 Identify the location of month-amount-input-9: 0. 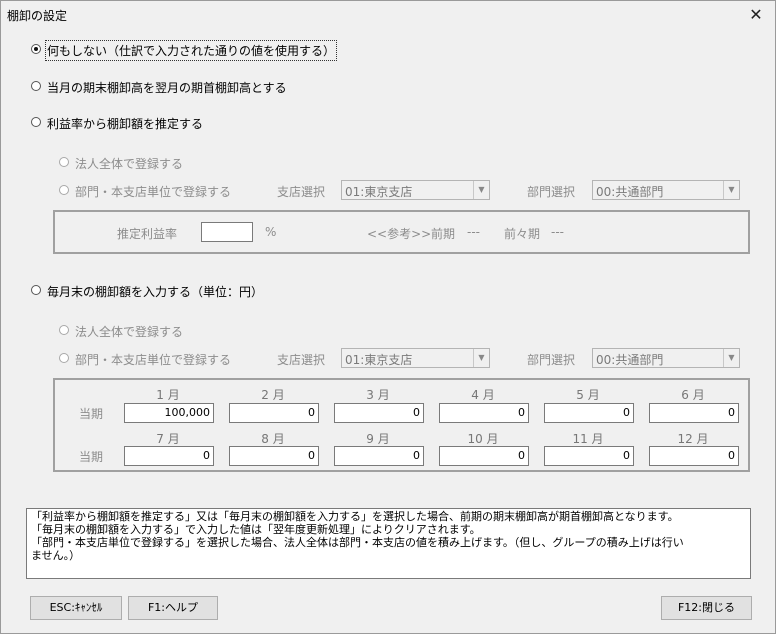
(379, 456).